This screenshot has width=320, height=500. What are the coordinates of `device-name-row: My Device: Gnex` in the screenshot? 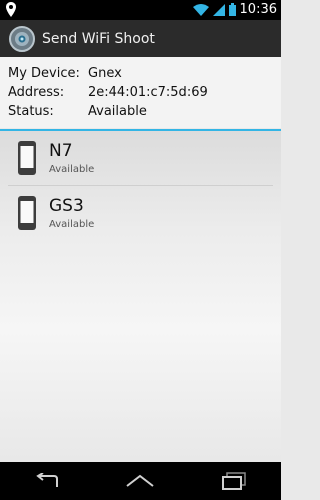 It's located at (65, 74).